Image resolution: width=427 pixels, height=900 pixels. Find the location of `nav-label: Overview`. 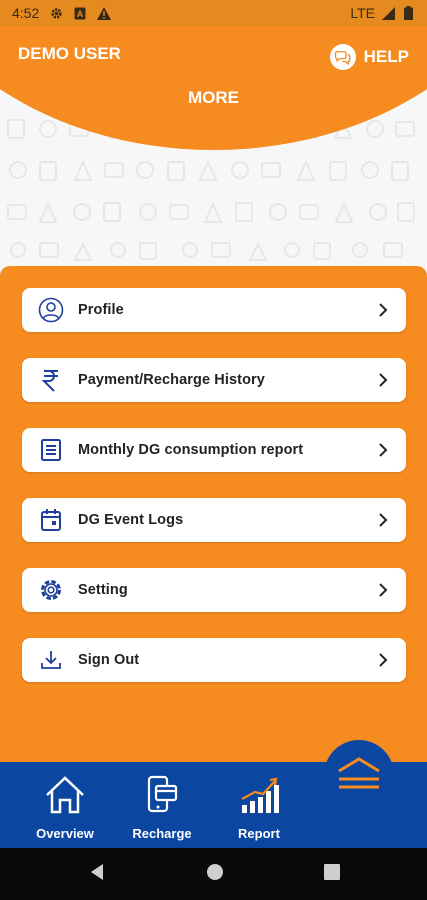

nav-label: Overview is located at coordinates (65, 833).